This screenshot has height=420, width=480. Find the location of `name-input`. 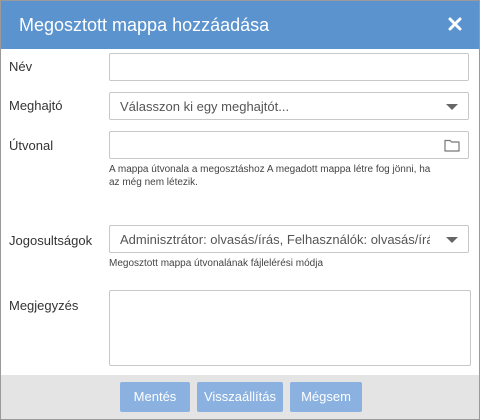

name-input is located at coordinates (289, 67).